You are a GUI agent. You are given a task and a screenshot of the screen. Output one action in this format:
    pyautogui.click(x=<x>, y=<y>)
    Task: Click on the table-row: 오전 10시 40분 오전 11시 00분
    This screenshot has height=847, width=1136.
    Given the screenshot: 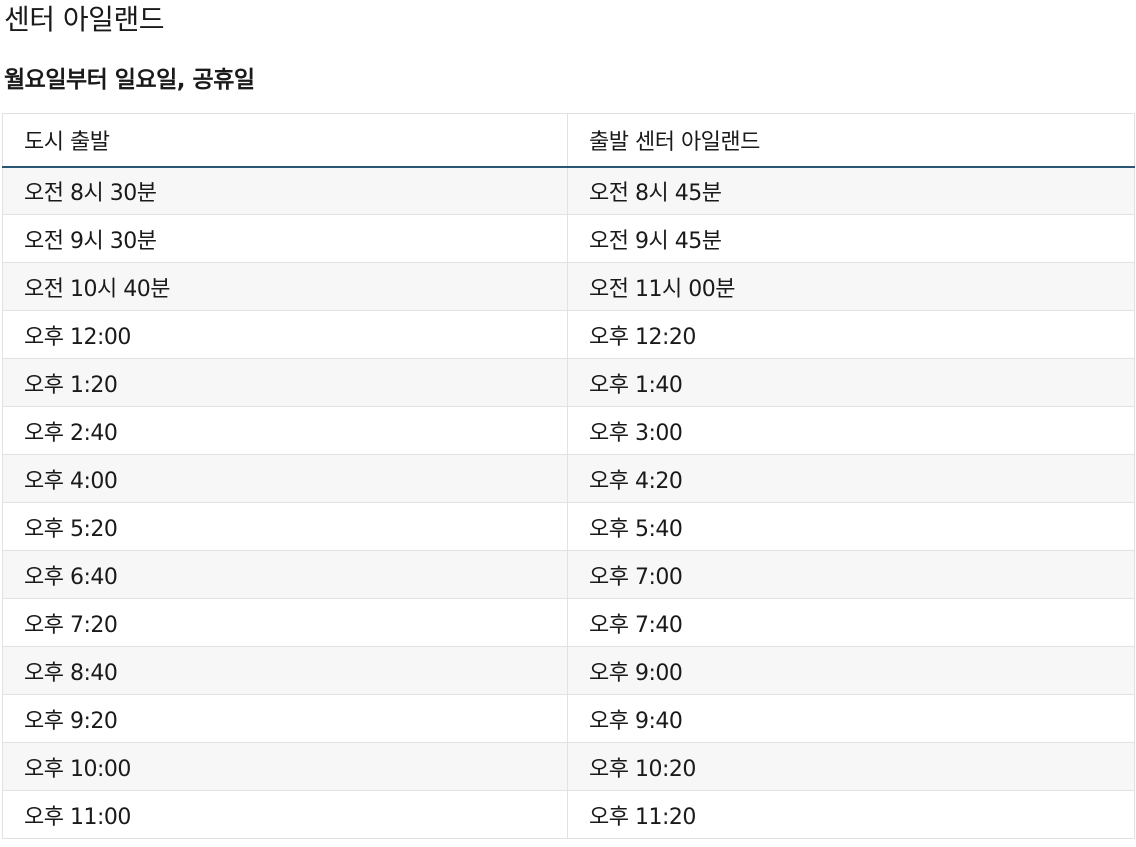 What is the action you would take?
    pyautogui.click(x=568, y=286)
    